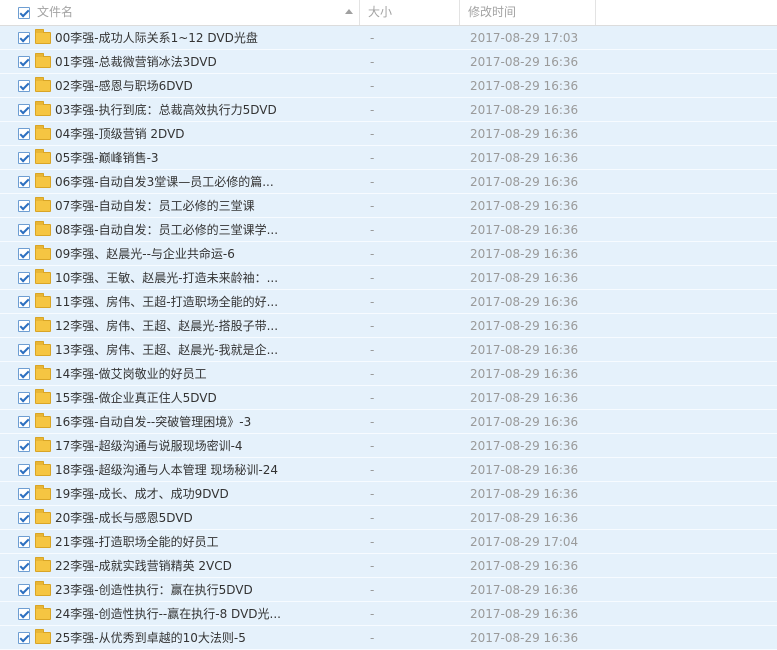 This screenshot has height=650, width=777. What do you see at coordinates (388, 542) in the screenshot?
I see `file-row: 21李强-打造职场全能的好员工 - 2017-08-29 17:04` at bounding box center [388, 542].